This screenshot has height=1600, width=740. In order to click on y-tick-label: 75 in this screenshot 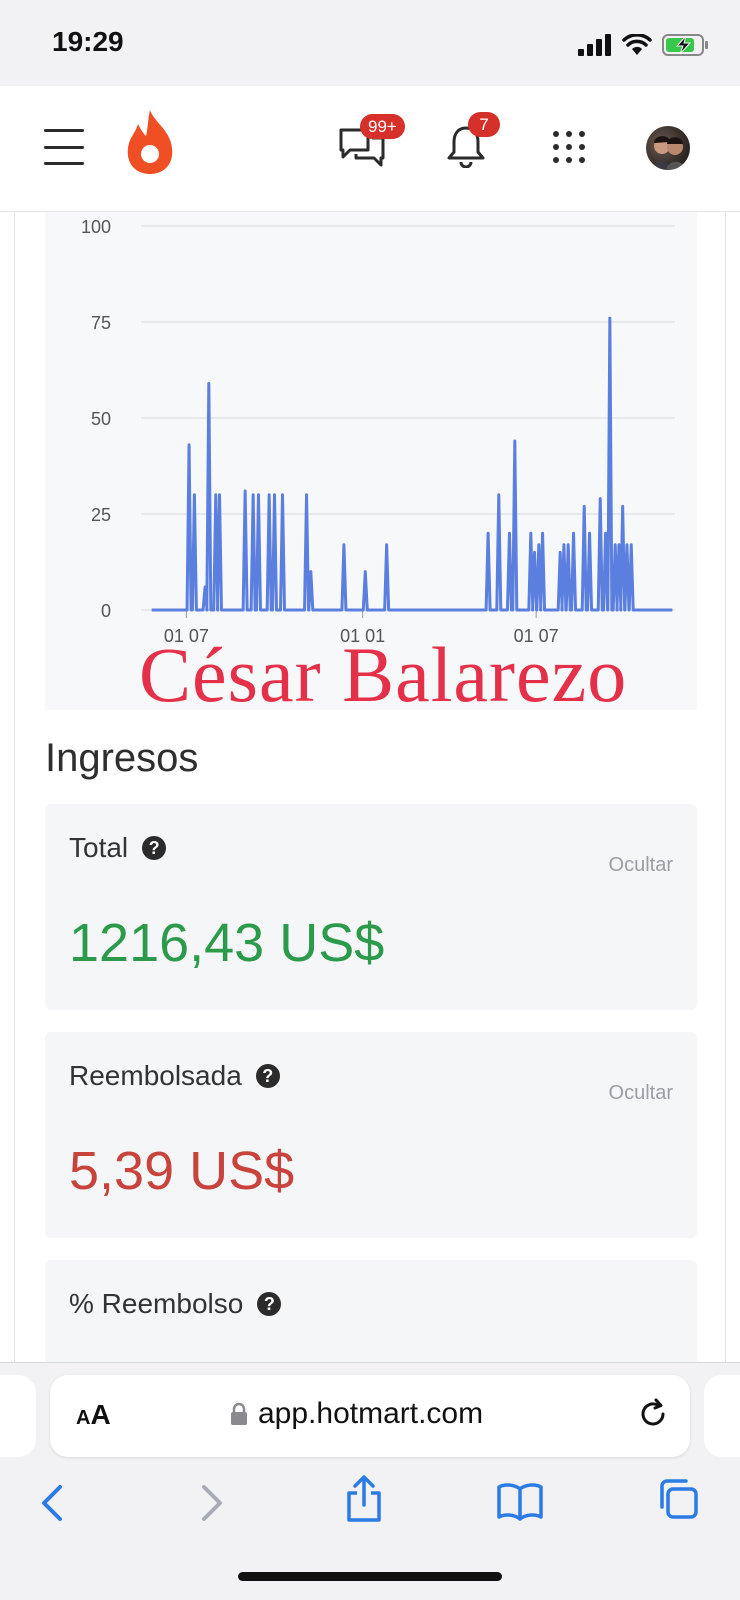, I will do `click(101, 323)`.